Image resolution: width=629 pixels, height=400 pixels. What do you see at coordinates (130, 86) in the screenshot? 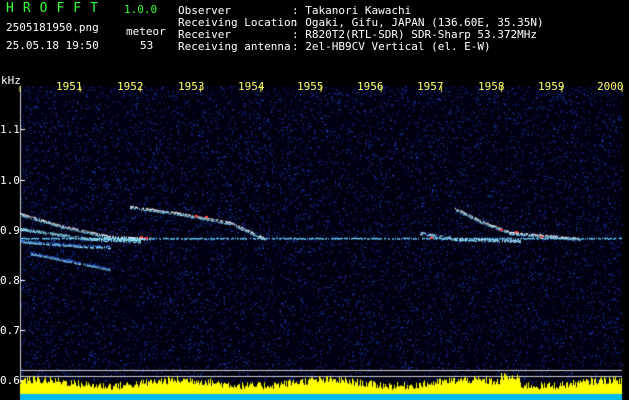
I see `x-tick-label: 1952` at bounding box center [130, 86].